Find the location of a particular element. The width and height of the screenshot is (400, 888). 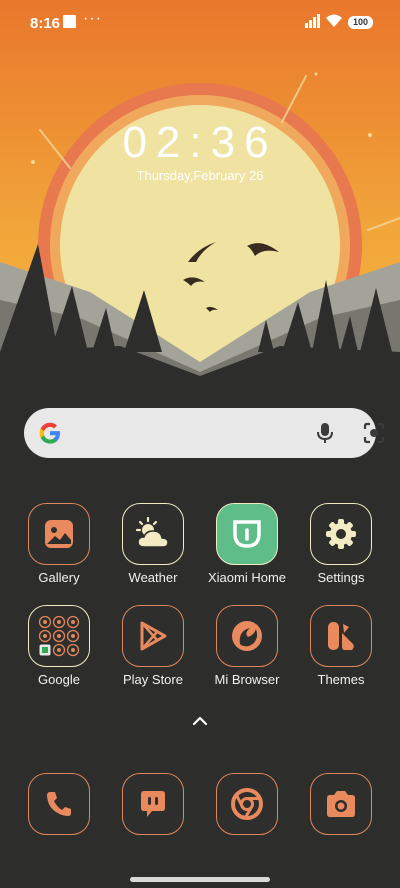

play-store-icon is located at coordinates (153, 636).